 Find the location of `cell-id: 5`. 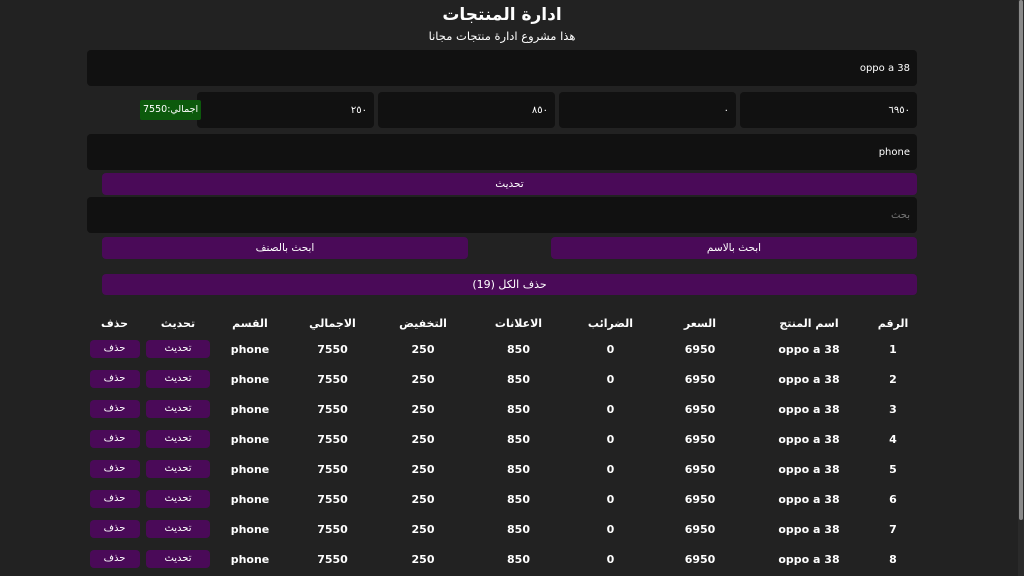

cell-id: 5 is located at coordinates (893, 469).